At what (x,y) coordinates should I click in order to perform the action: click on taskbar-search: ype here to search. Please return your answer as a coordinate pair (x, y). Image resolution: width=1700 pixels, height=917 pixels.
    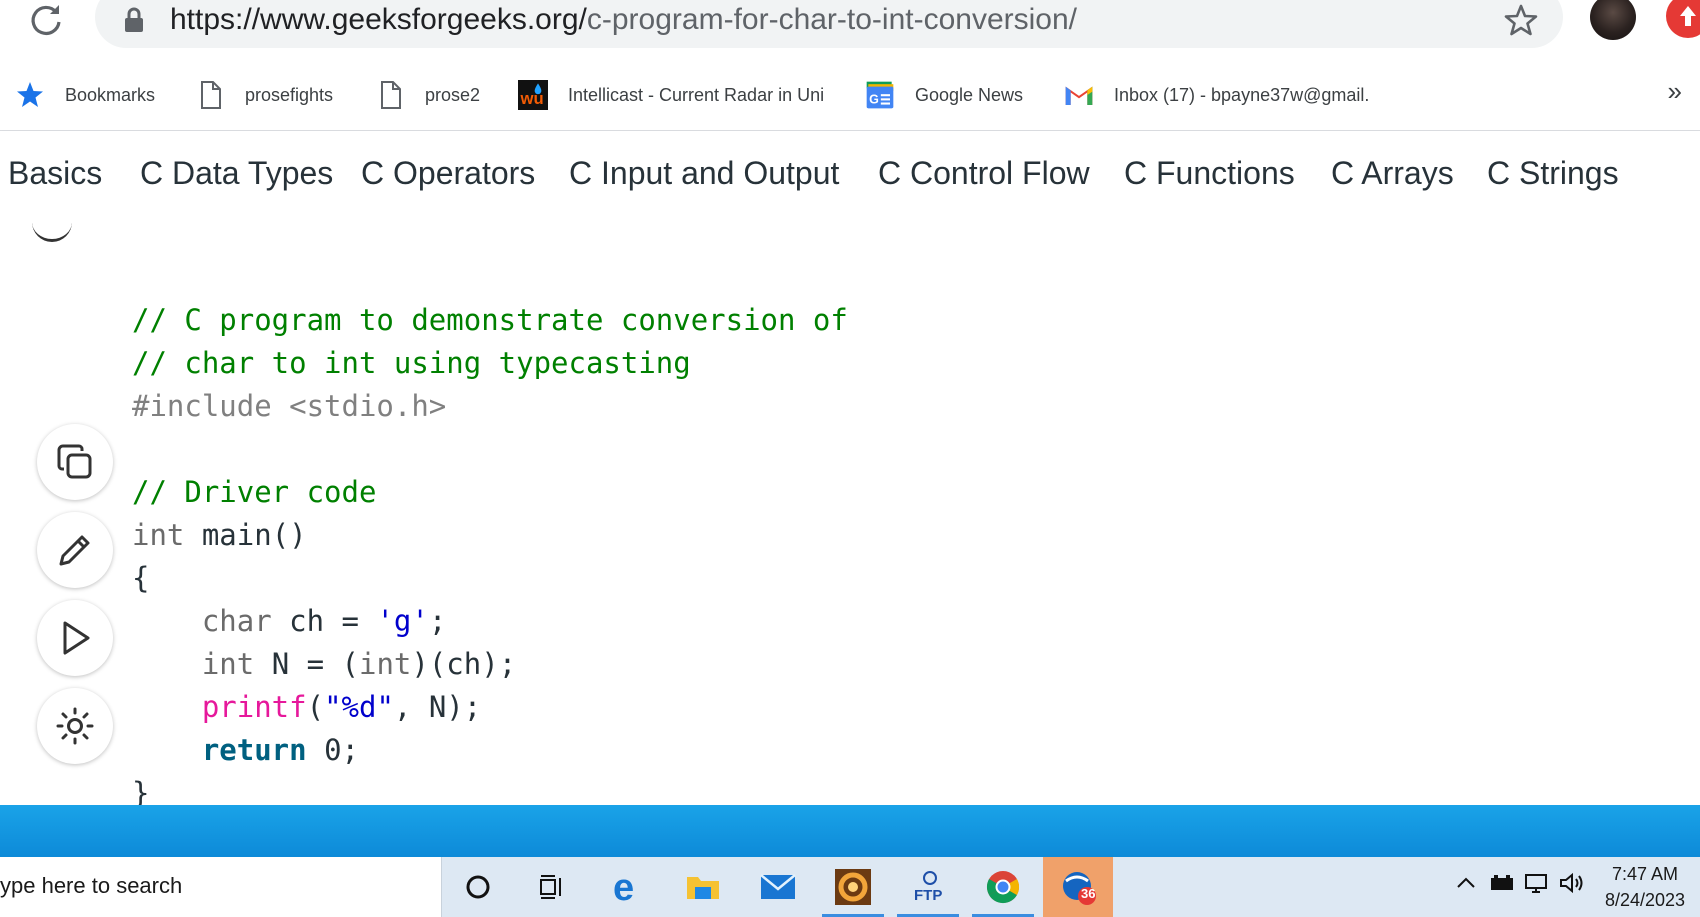
    Looking at the image, I should click on (221, 887).